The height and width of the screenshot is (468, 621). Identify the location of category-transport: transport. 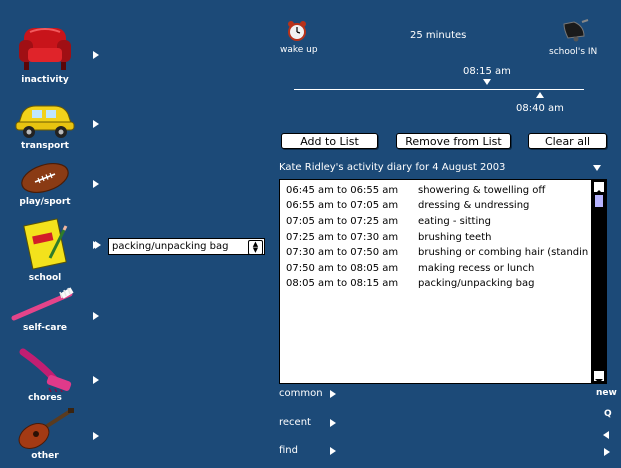
(45, 125).